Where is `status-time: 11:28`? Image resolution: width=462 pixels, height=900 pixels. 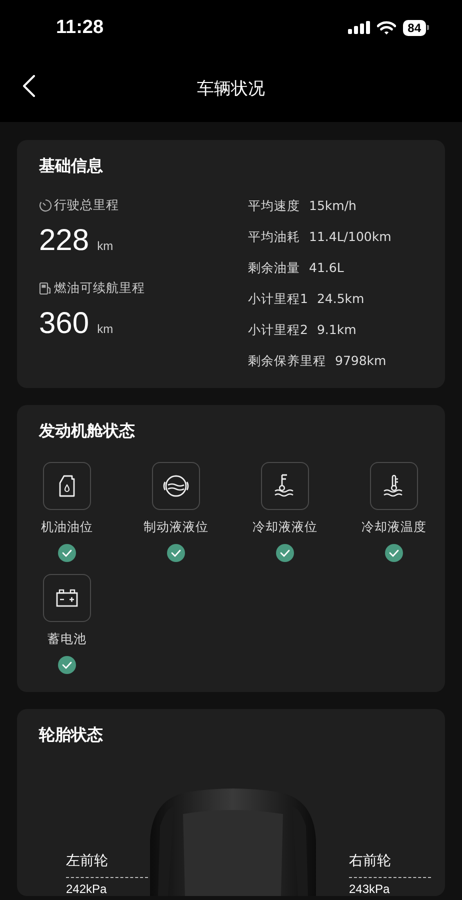 status-time: 11:28 is located at coordinates (80, 27).